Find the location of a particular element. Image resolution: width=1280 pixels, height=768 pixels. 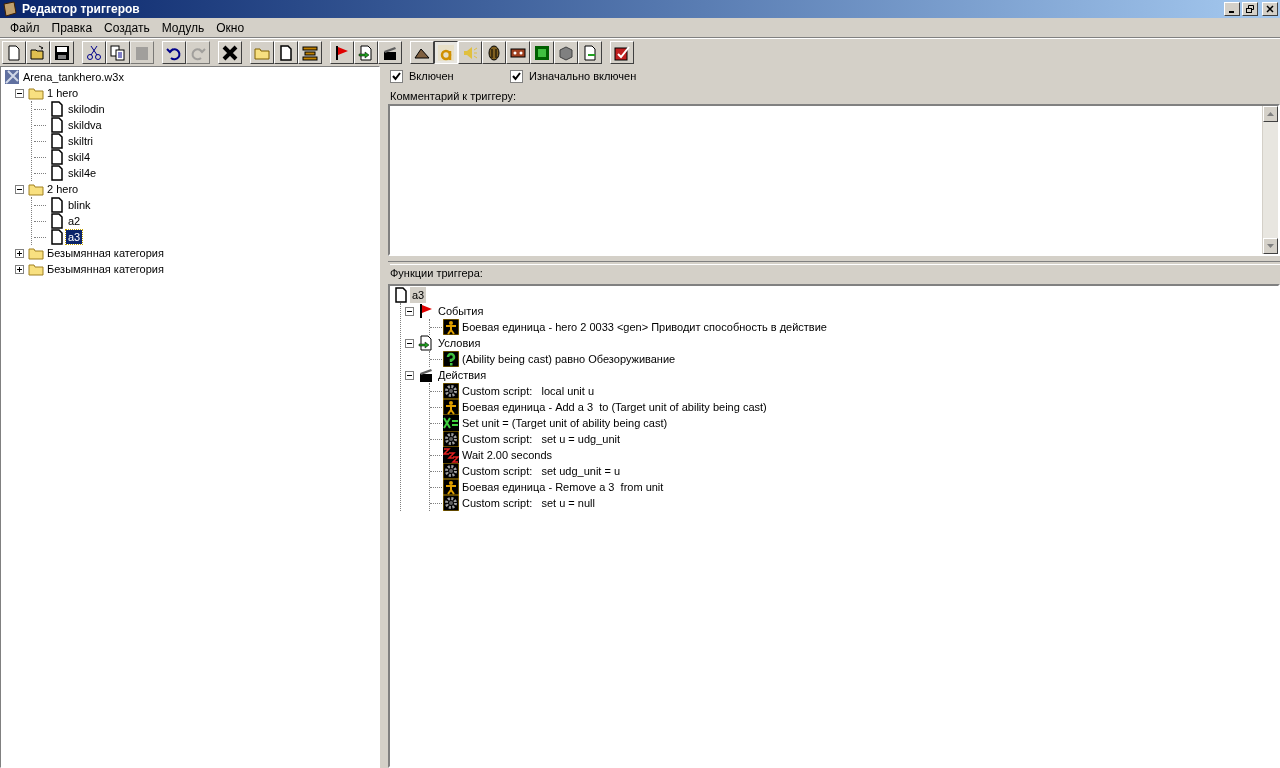

function-item: Боевая единица - hero 2 0033 <gen> Приводит способность в действие is located at coordinates (644, 327).